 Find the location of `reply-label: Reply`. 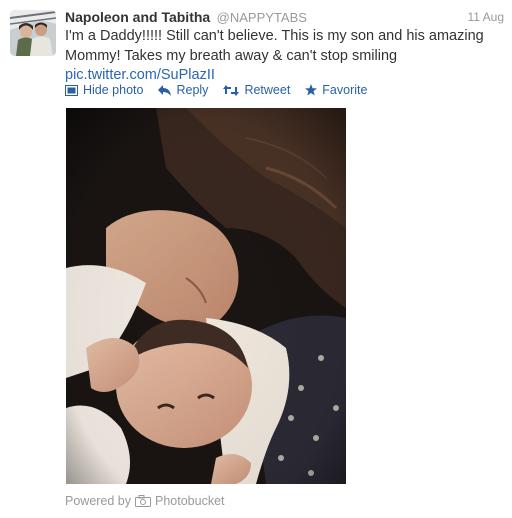

reply-label: Reply is located at coordinates (192, 90).